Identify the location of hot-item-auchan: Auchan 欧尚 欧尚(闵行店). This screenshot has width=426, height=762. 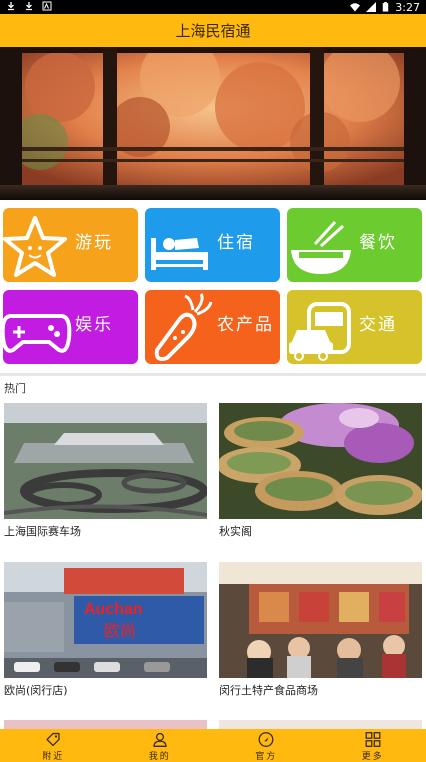
(105, 630).